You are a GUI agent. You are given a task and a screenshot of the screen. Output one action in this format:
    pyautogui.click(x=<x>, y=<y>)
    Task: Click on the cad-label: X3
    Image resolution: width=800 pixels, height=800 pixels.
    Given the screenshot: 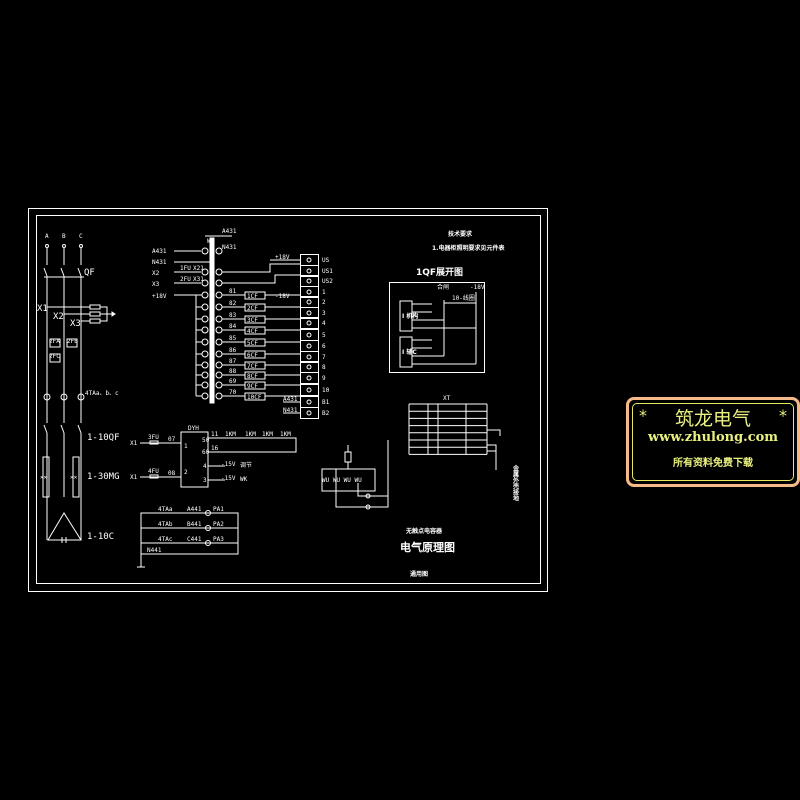 What is the action you would take?
    pyautogui.click(x=156, y=284)
    